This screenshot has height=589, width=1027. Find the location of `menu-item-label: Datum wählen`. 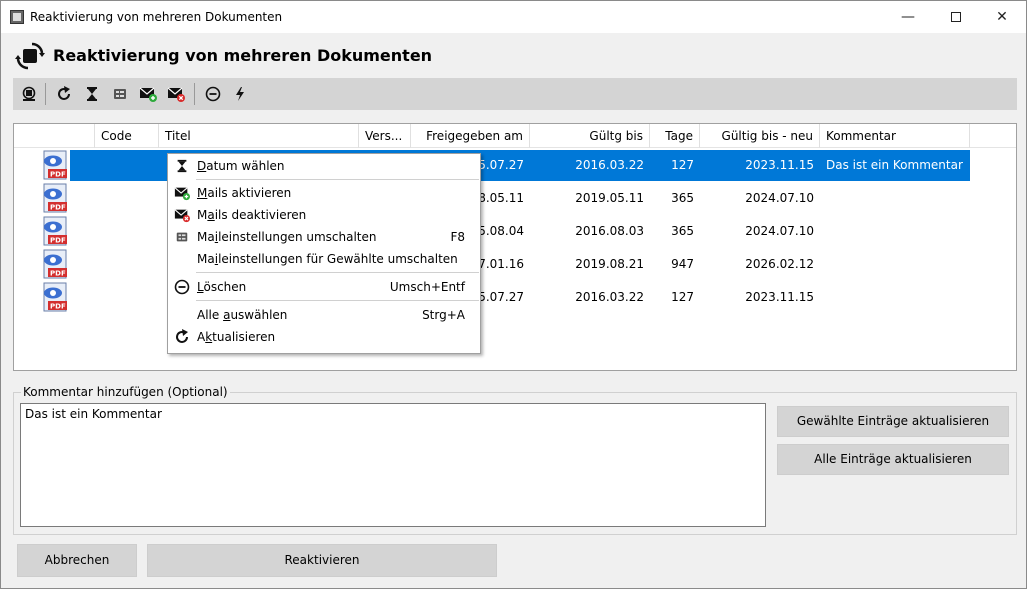

menu-item-label: Datum wählen is located at coordinates (241, 166).